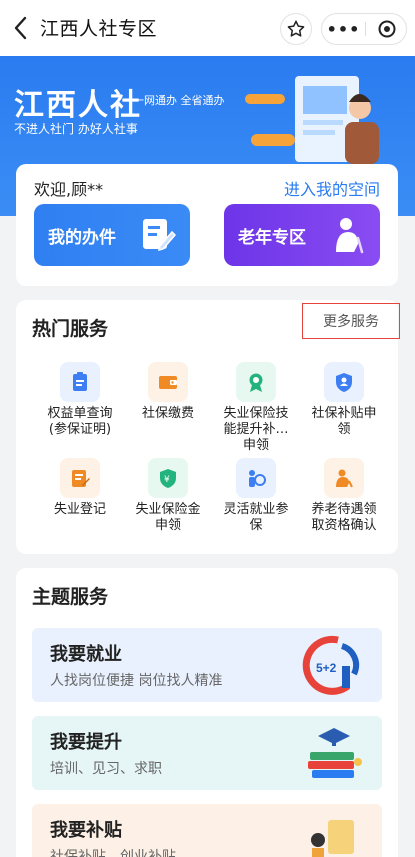 Image resolution: width=415 pixels, height=857 pixels. I want to click on welcome-greeting: 欢迎,顾**, so click(69, 189).